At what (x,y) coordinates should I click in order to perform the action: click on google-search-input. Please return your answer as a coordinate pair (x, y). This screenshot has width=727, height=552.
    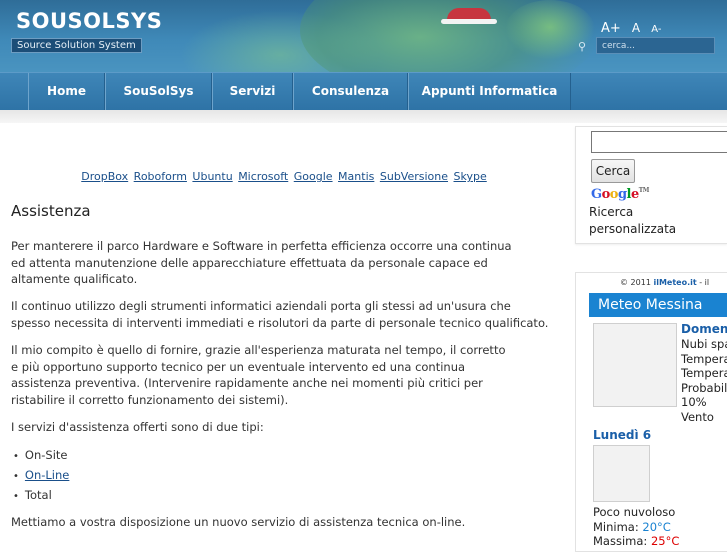
    Looking at the image, I should click on (659, 142).